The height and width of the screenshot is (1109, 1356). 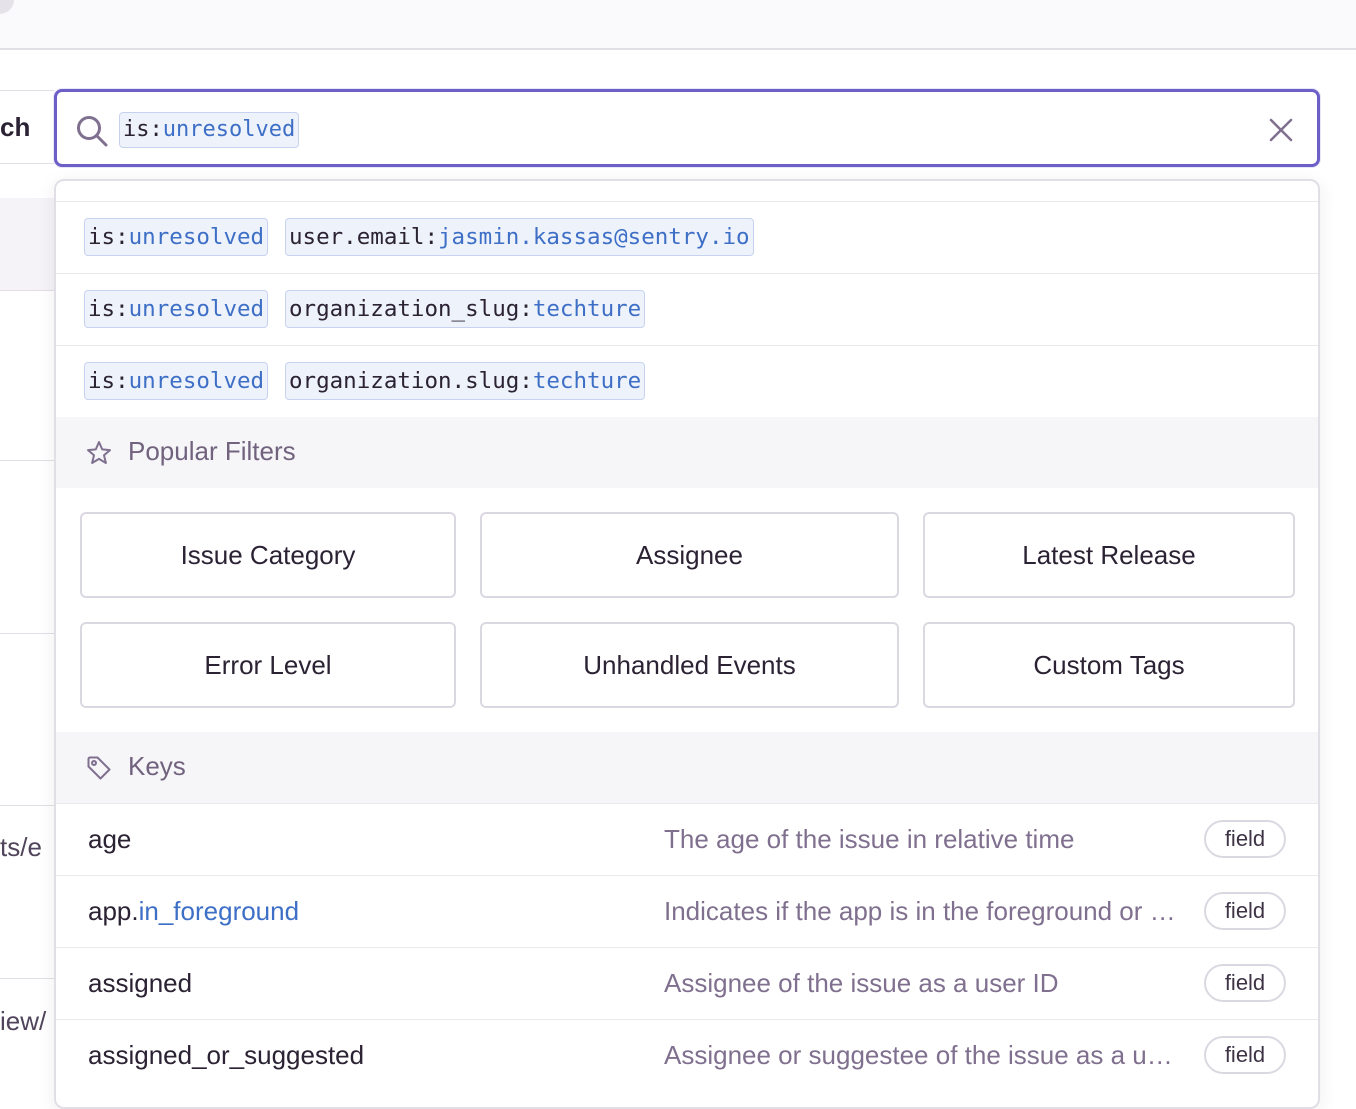 What do you see at coordinates (861, 983) in the screenshot?
I see `key-description: Assignee of the issue as a user ID` at bounding box center [861, 983].